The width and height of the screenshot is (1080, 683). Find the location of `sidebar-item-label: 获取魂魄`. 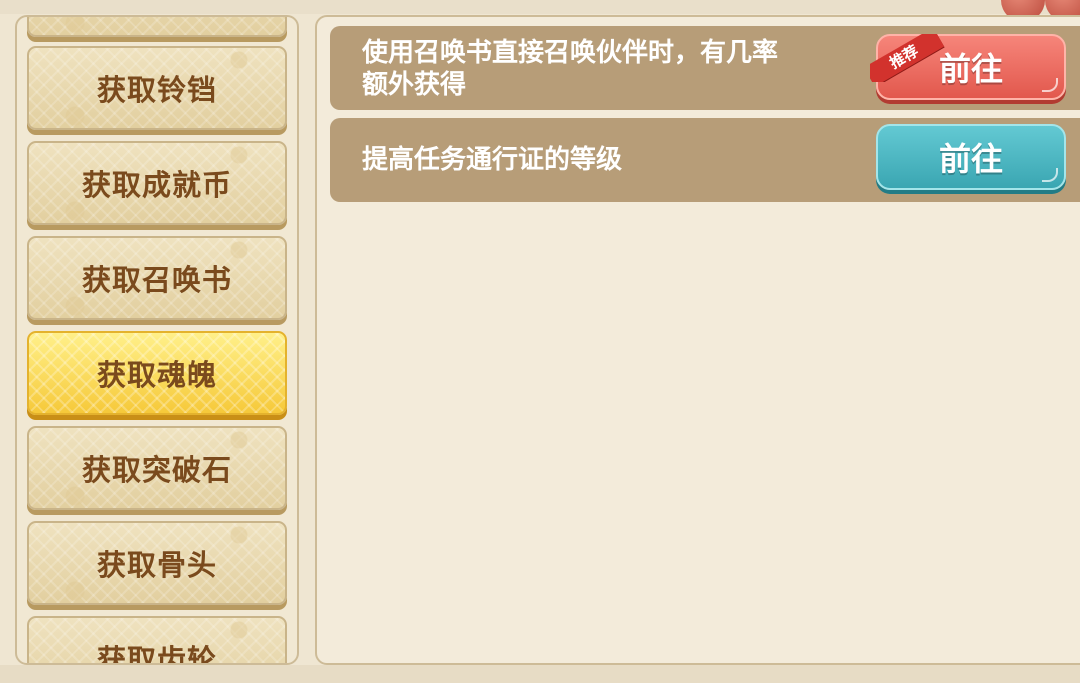

sidebar-item-label: 获取魂魄 is located at coordinates (156, 375).